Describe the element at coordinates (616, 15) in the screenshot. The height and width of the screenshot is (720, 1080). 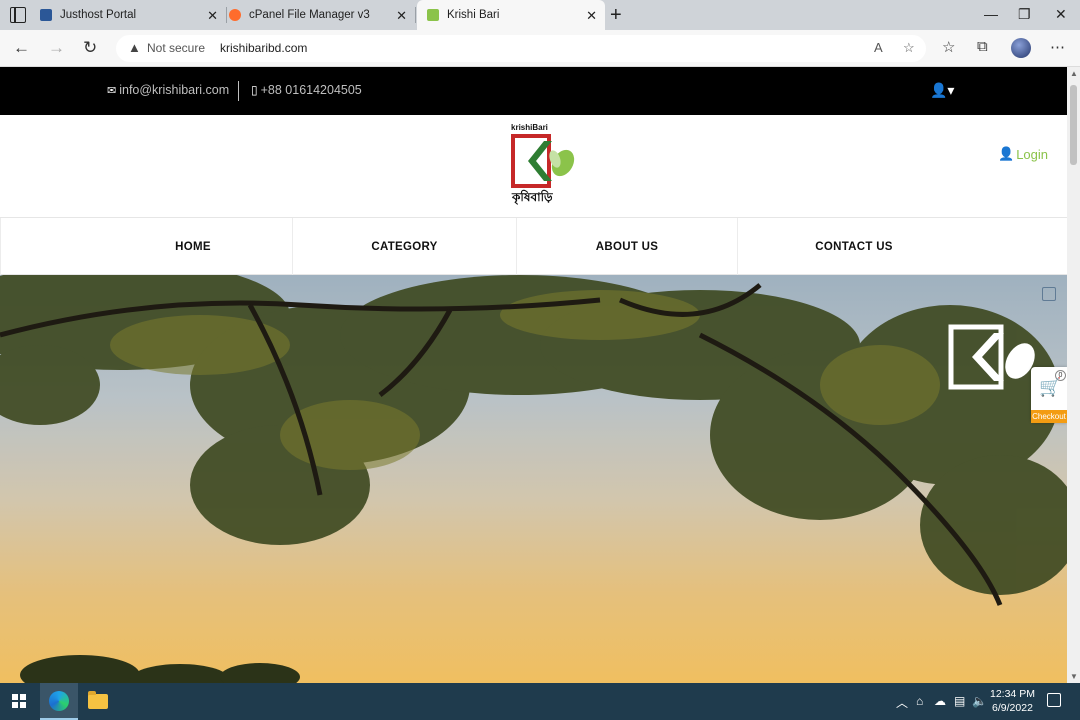
I see `new-tab-icon: +` at that location.